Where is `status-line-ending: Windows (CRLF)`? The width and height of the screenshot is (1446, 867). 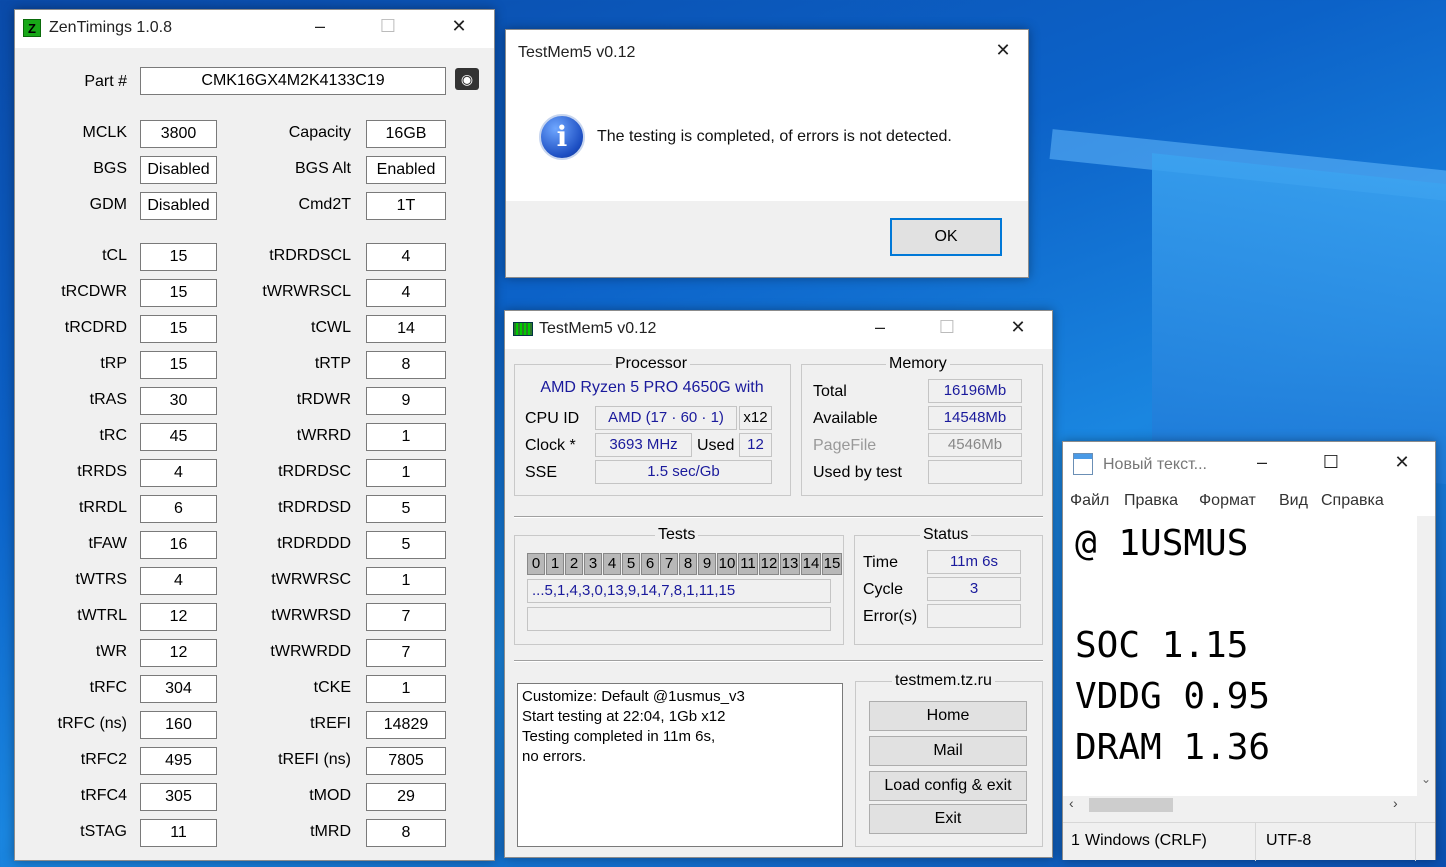
status-line-ending: Windows (CRLF) is located at coordinates (1146, 840).